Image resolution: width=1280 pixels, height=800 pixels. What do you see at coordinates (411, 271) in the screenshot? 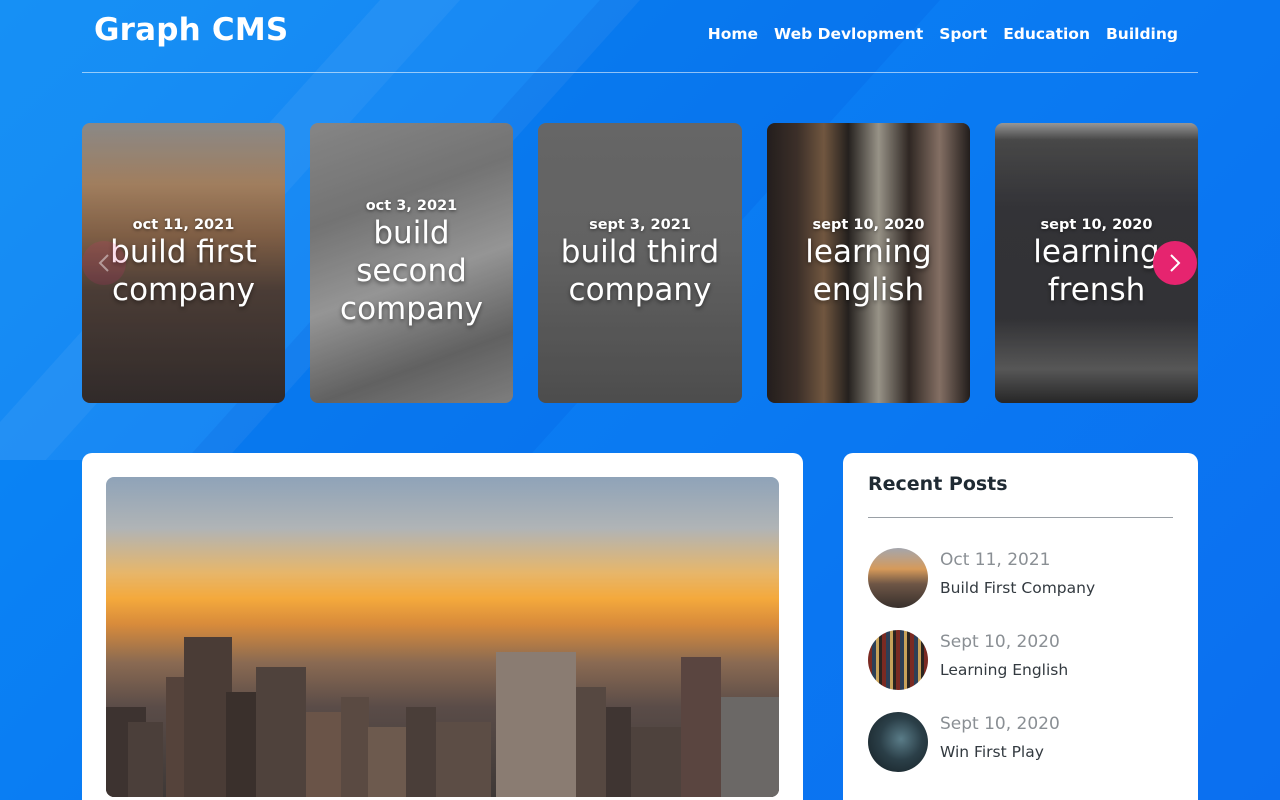
I see `card-title: build second company` at bounding box center [411, 271].